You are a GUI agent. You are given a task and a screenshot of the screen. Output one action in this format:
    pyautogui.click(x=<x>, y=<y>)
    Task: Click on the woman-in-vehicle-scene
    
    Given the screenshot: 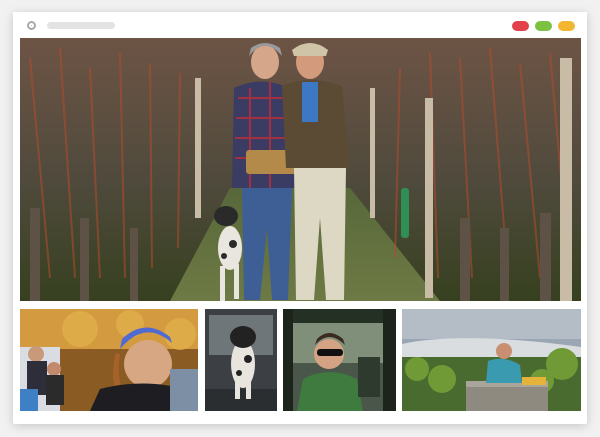 What is the action you would take?
    pyautogui.click(x=339, y=360)
    